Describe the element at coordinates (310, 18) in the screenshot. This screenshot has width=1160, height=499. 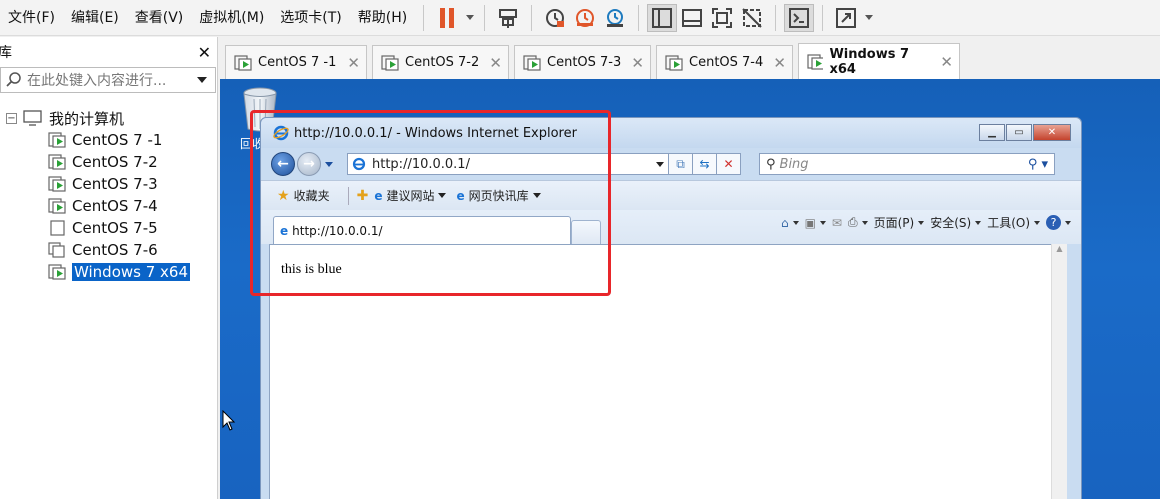
I see `menu-tabs: 选项卡(T)` at that location.